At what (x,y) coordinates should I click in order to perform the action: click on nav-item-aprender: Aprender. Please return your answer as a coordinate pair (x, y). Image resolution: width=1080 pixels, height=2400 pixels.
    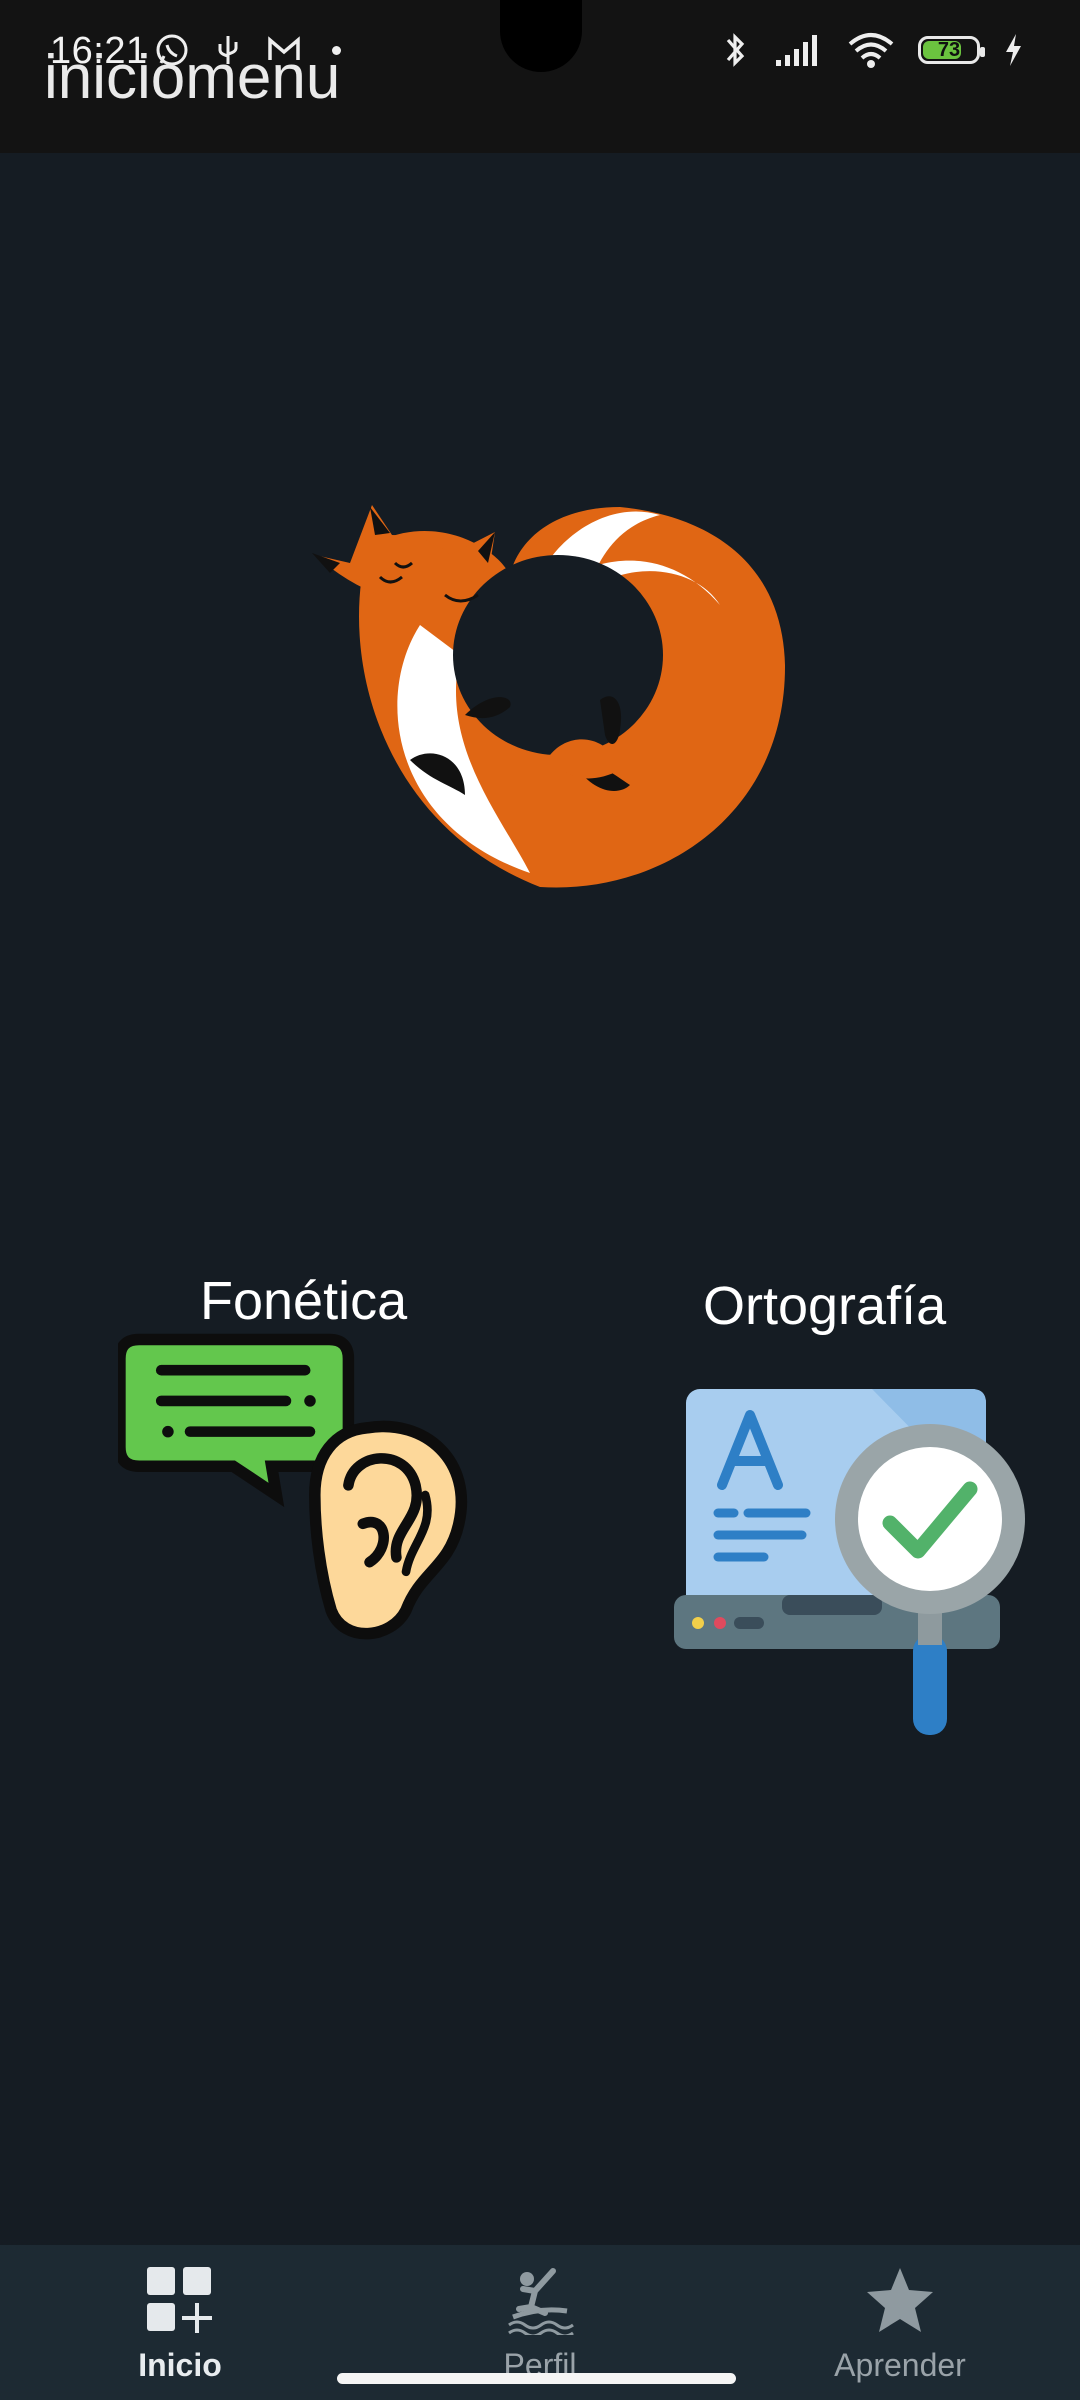
    Looking at the image, I should click on (900, 2322).